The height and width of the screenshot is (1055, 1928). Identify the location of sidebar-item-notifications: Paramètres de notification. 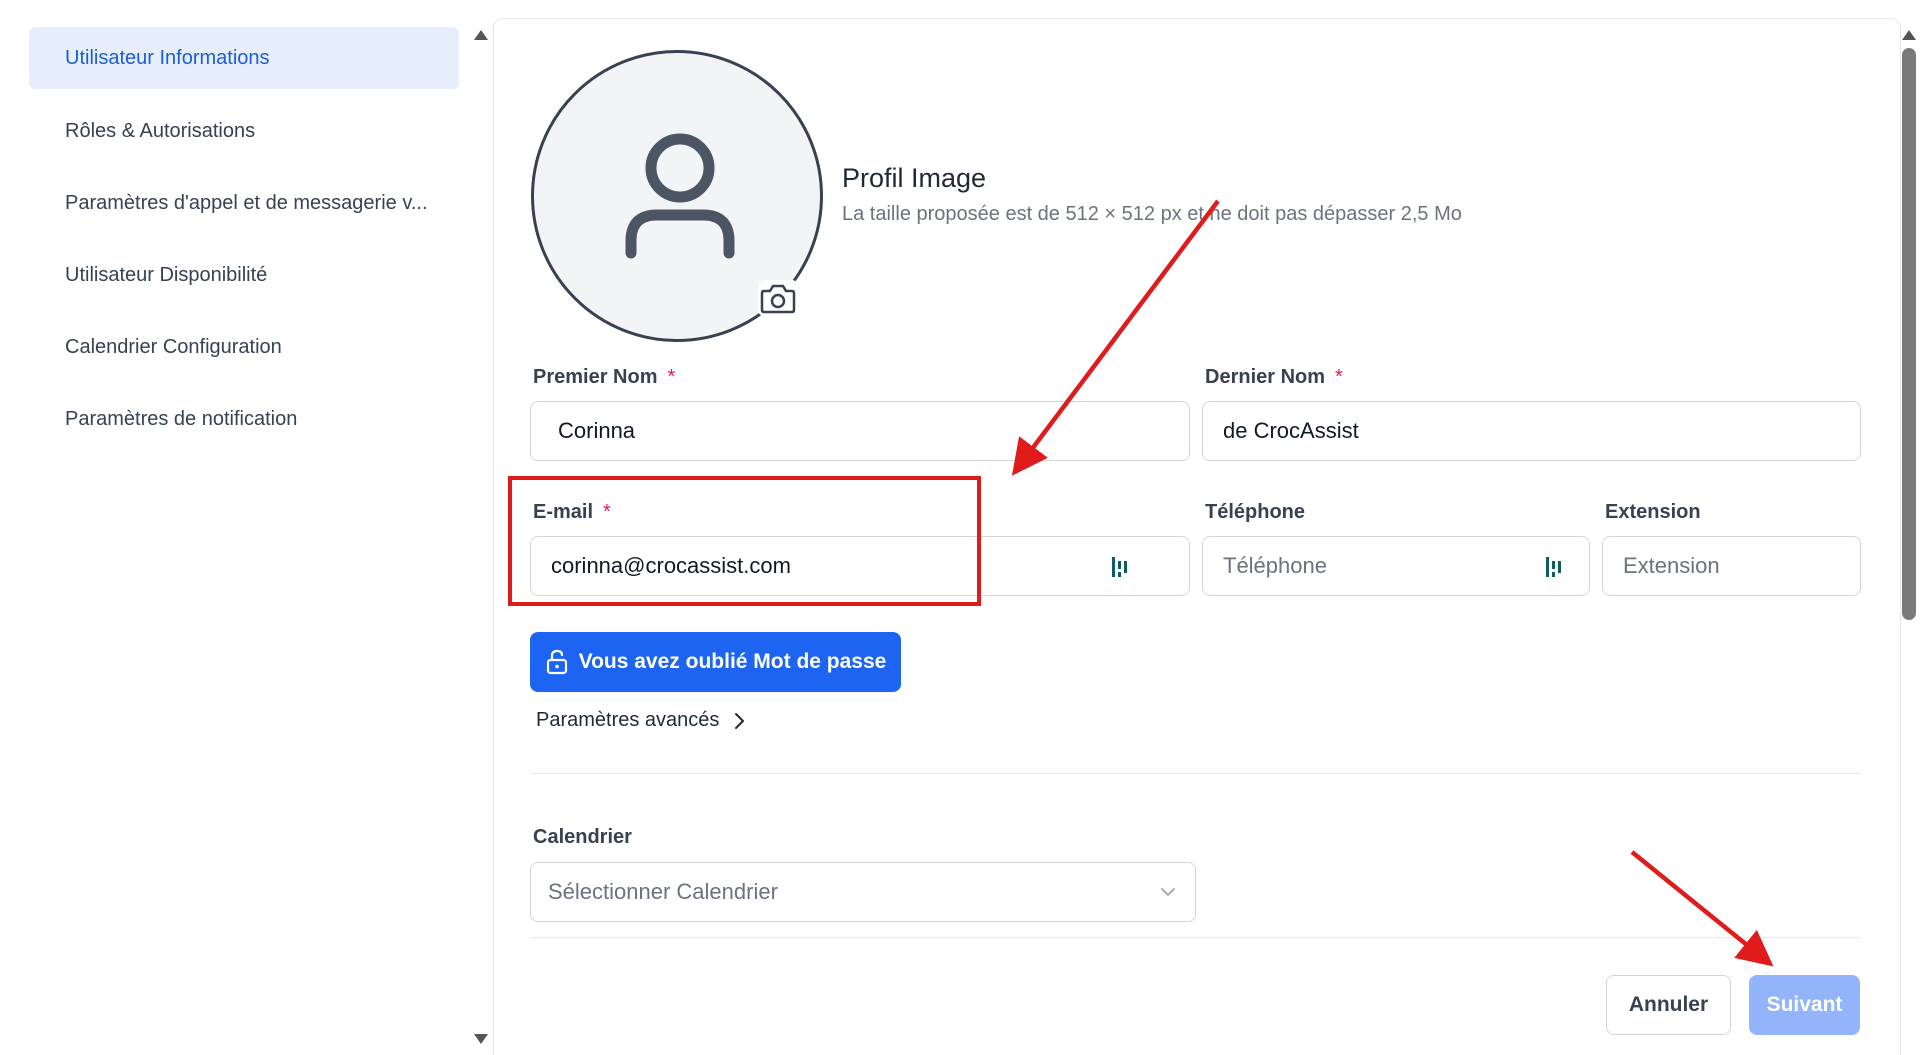
(244, 419).